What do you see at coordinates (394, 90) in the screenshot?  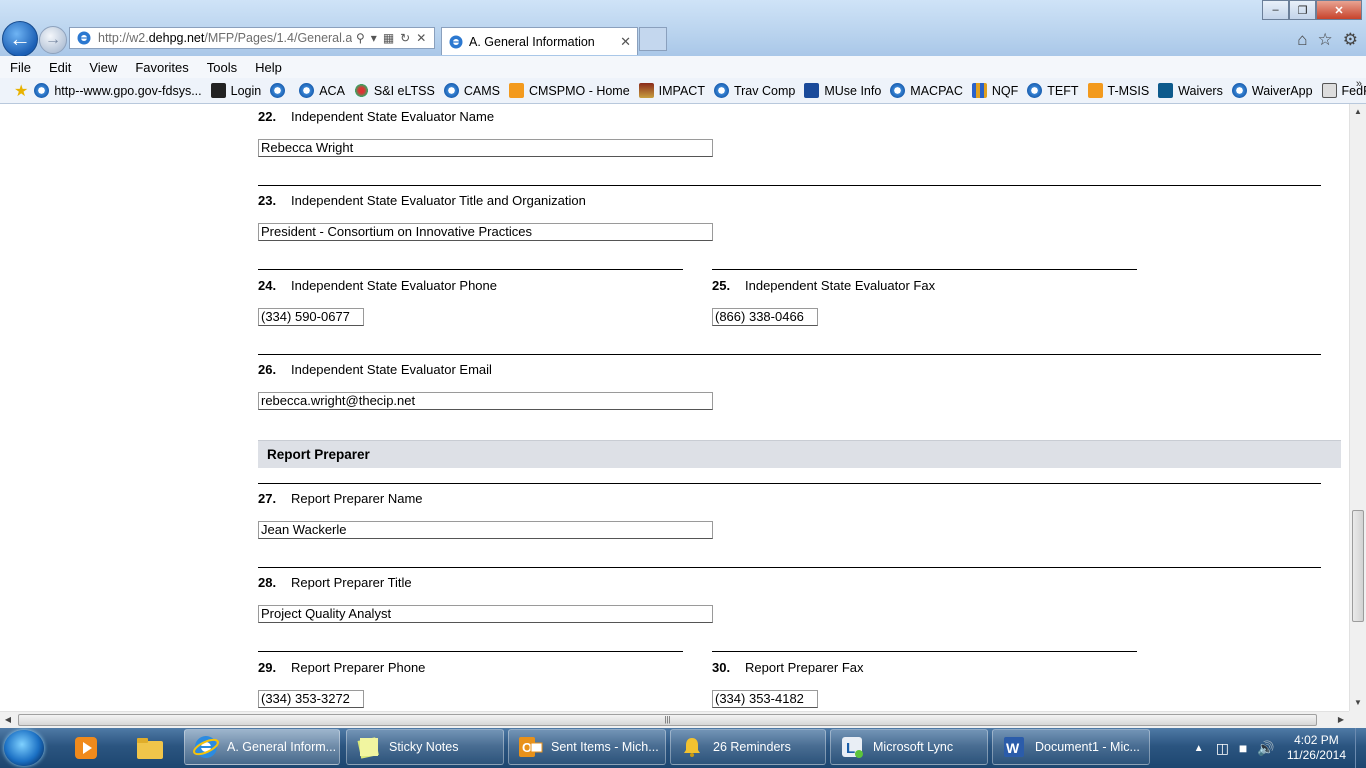 I see `favorite-si-eltss: S&I eLTSS` at bounding box center [394, 90].